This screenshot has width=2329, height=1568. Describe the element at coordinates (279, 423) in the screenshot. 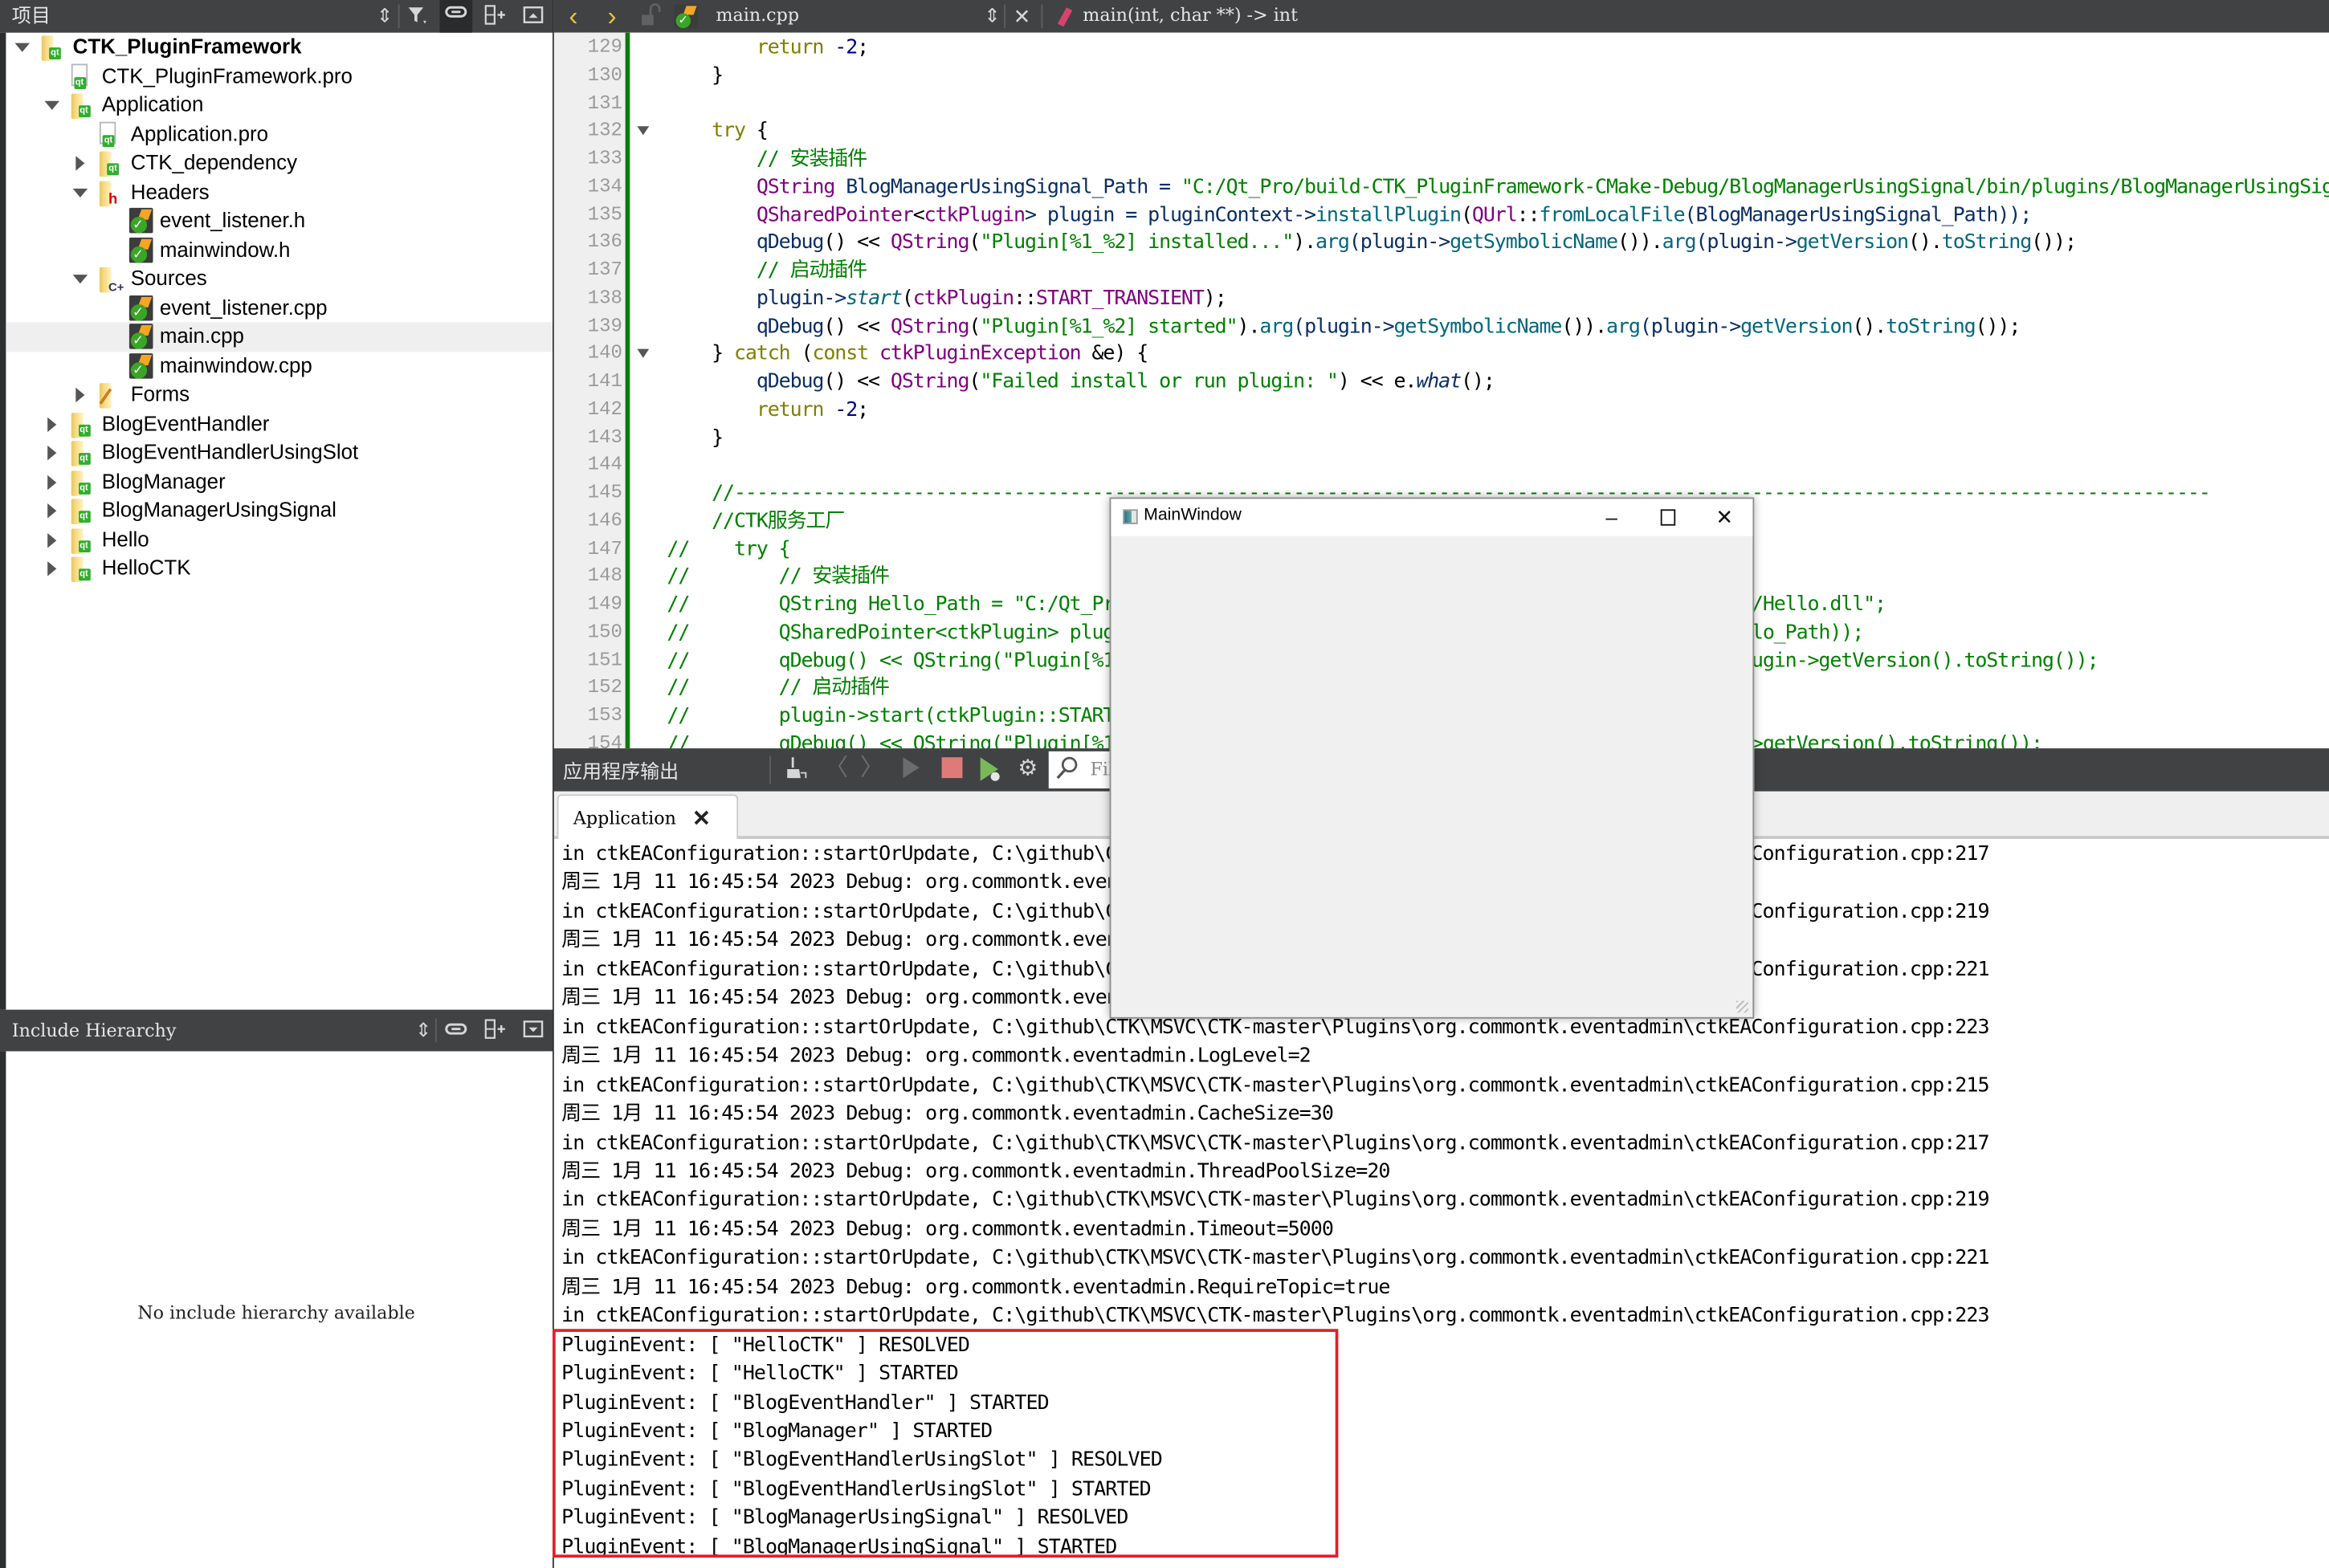

I see `tree-item: qt BlogEventHandler` at that location.